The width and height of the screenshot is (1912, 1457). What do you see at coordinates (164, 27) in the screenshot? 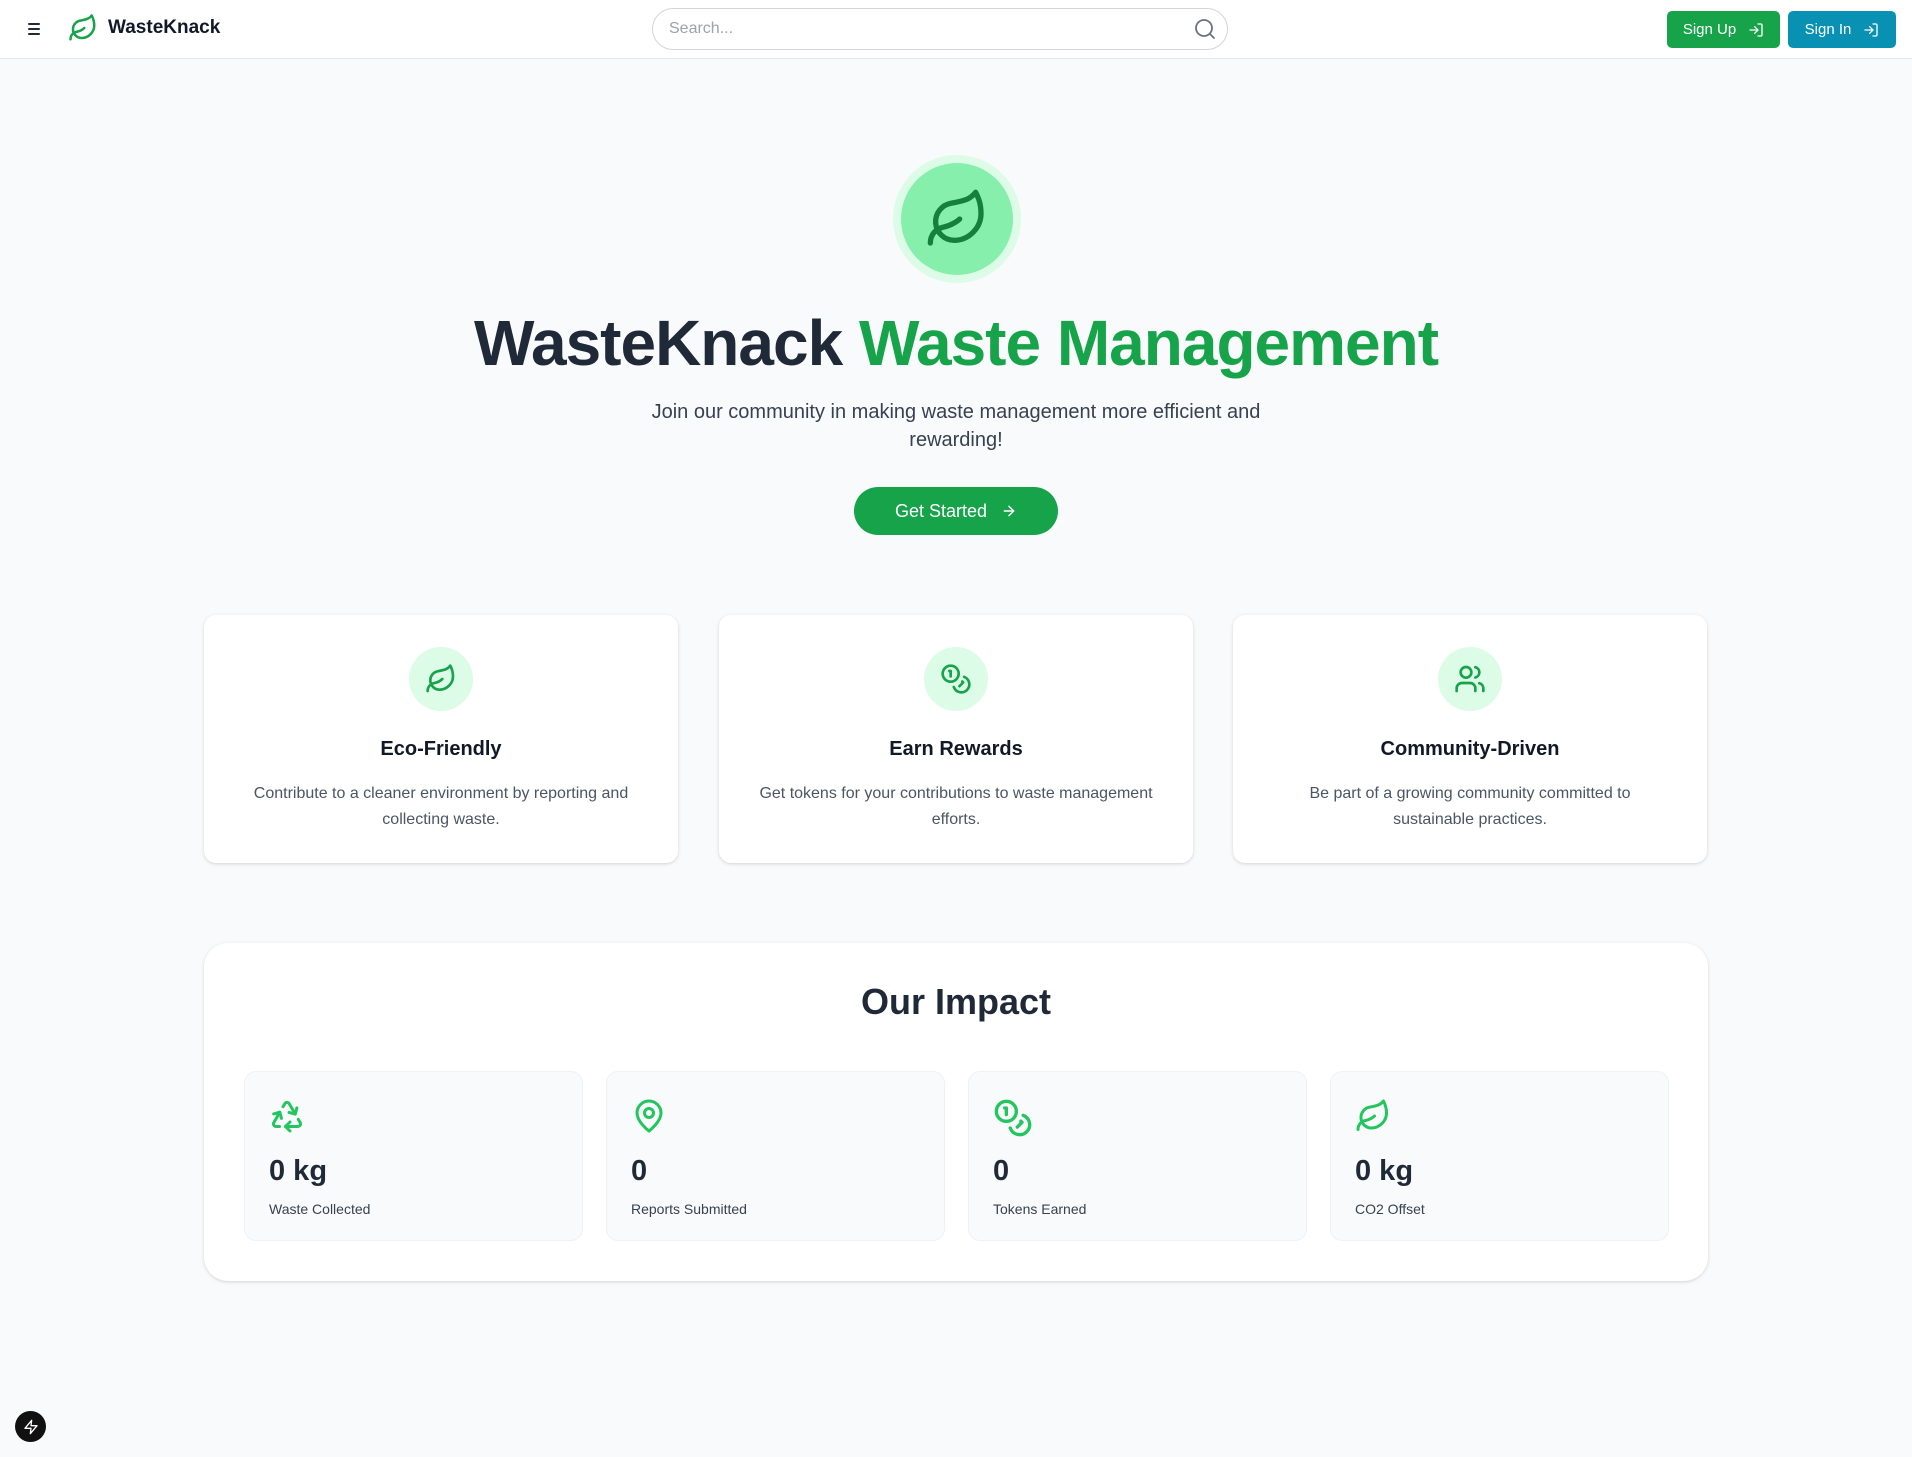
I see `brand-name: WasteKnack` at bounding box center [164, 27].